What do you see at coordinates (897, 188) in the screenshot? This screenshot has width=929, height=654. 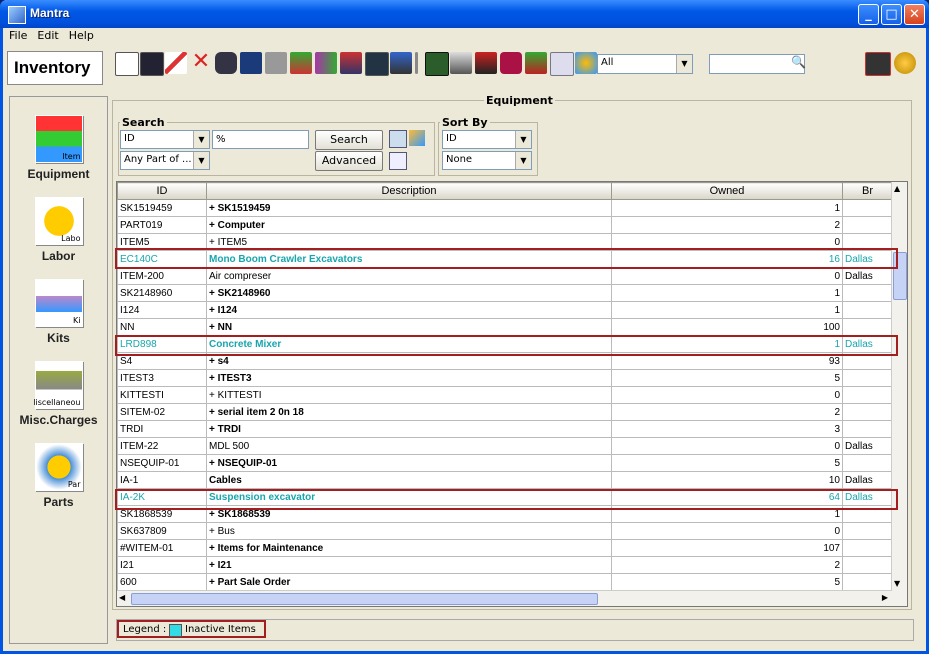 I see `scroll-up-icon: ▲` at bounding box center [897, 188].